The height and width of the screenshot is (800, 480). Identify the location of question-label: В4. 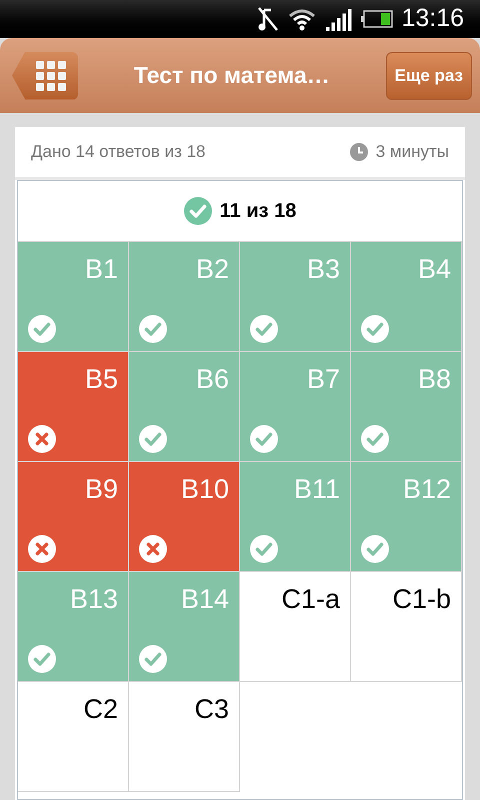
(435, 268).